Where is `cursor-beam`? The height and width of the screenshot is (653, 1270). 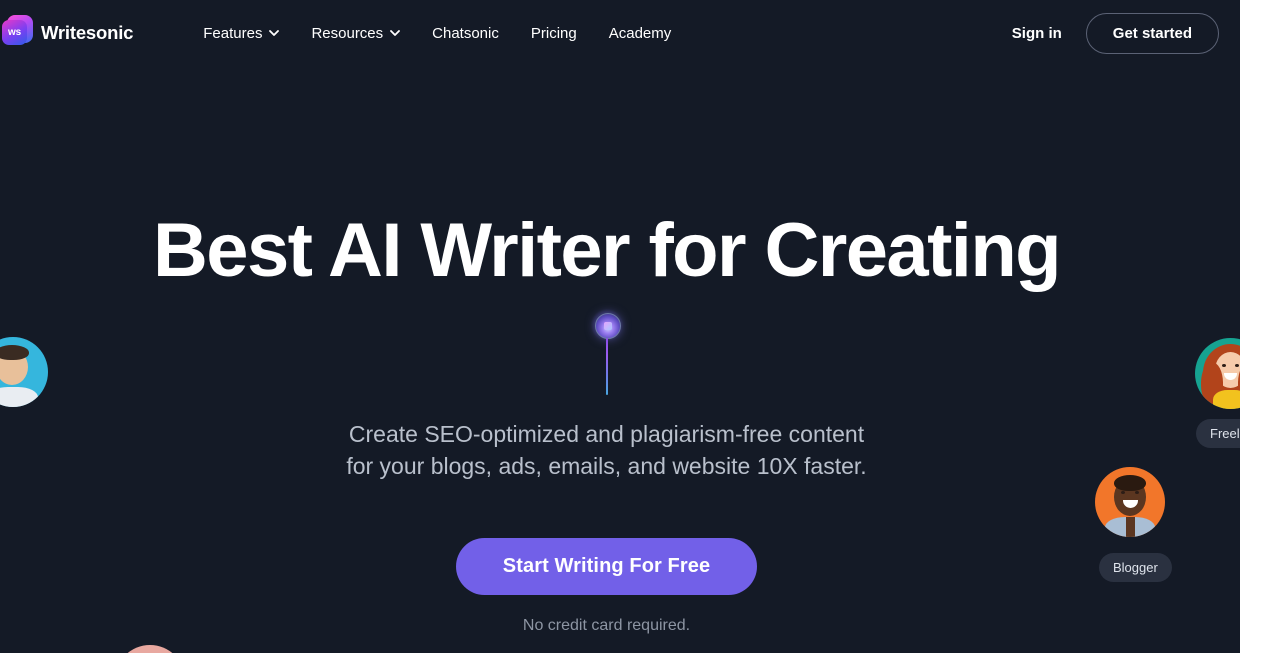
cursor-beam is located at coordinates (607, 366).